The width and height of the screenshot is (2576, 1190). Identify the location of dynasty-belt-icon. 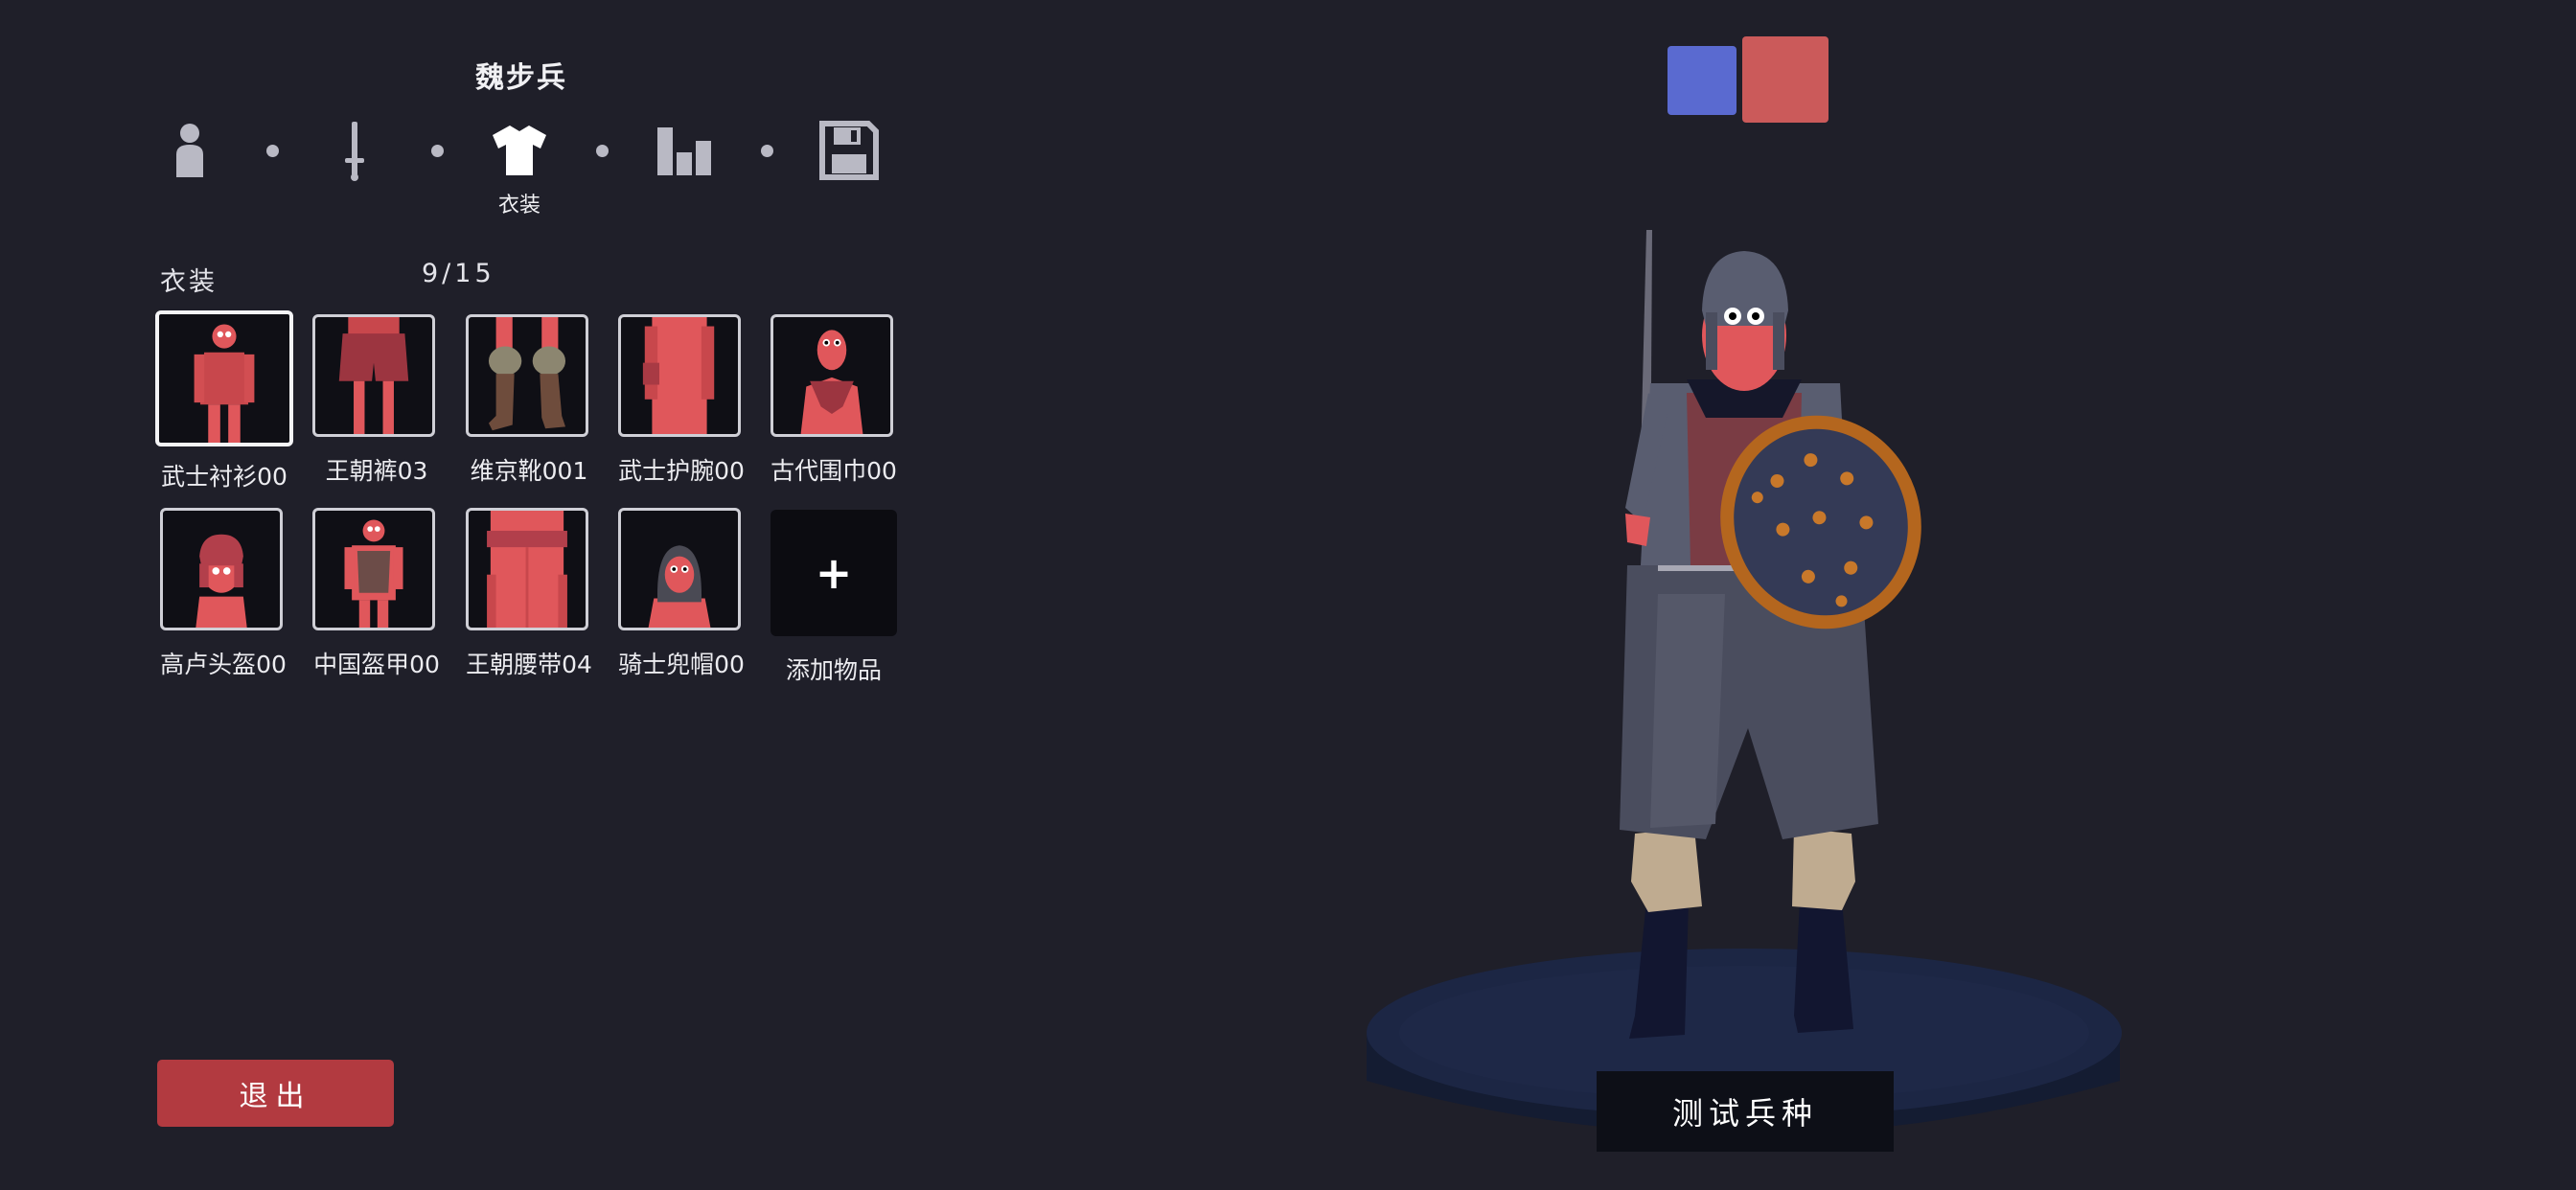
(527, 570).